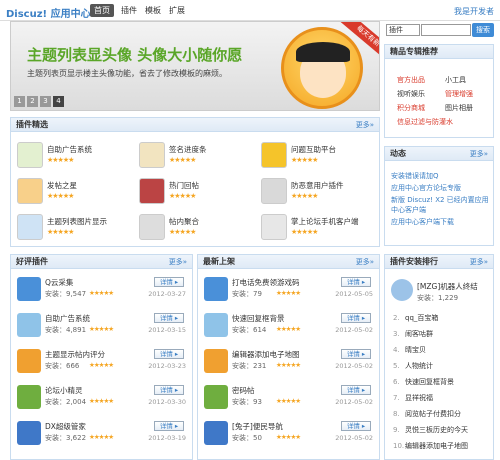  What do you see at coordinates (167, 294) in the screenshot?
I see `plugin-date: 2012-03-27` at bounding box center [167, 294].